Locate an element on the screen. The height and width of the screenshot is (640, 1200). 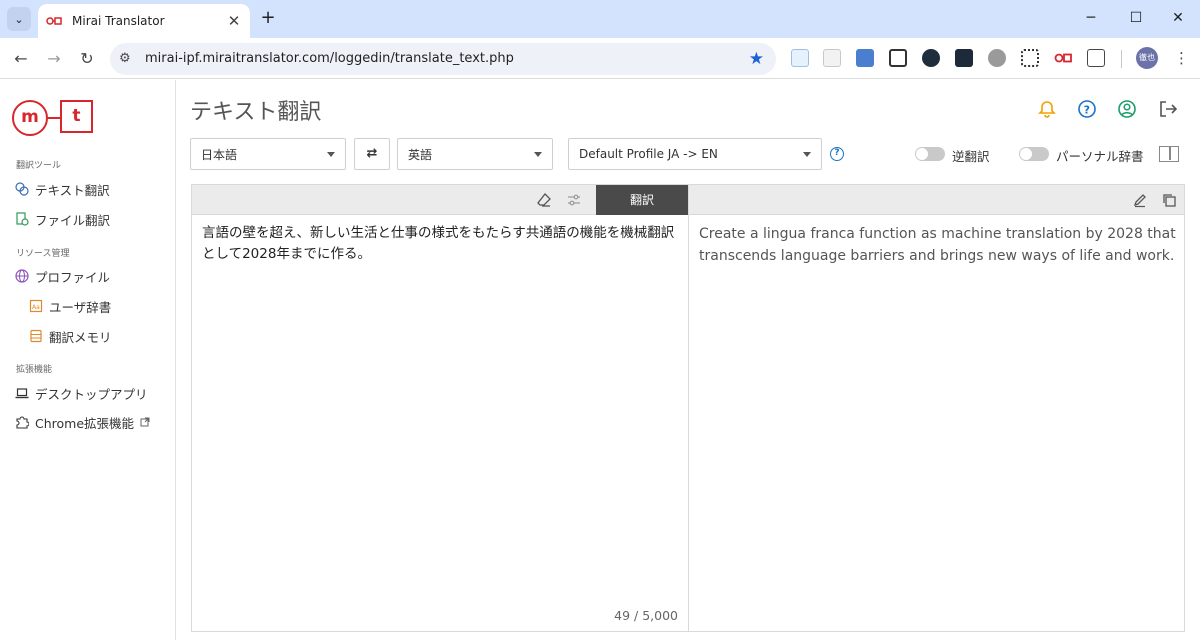
sidebar-item-label: デスクトップアプリ is located at coordinates (91, 394).